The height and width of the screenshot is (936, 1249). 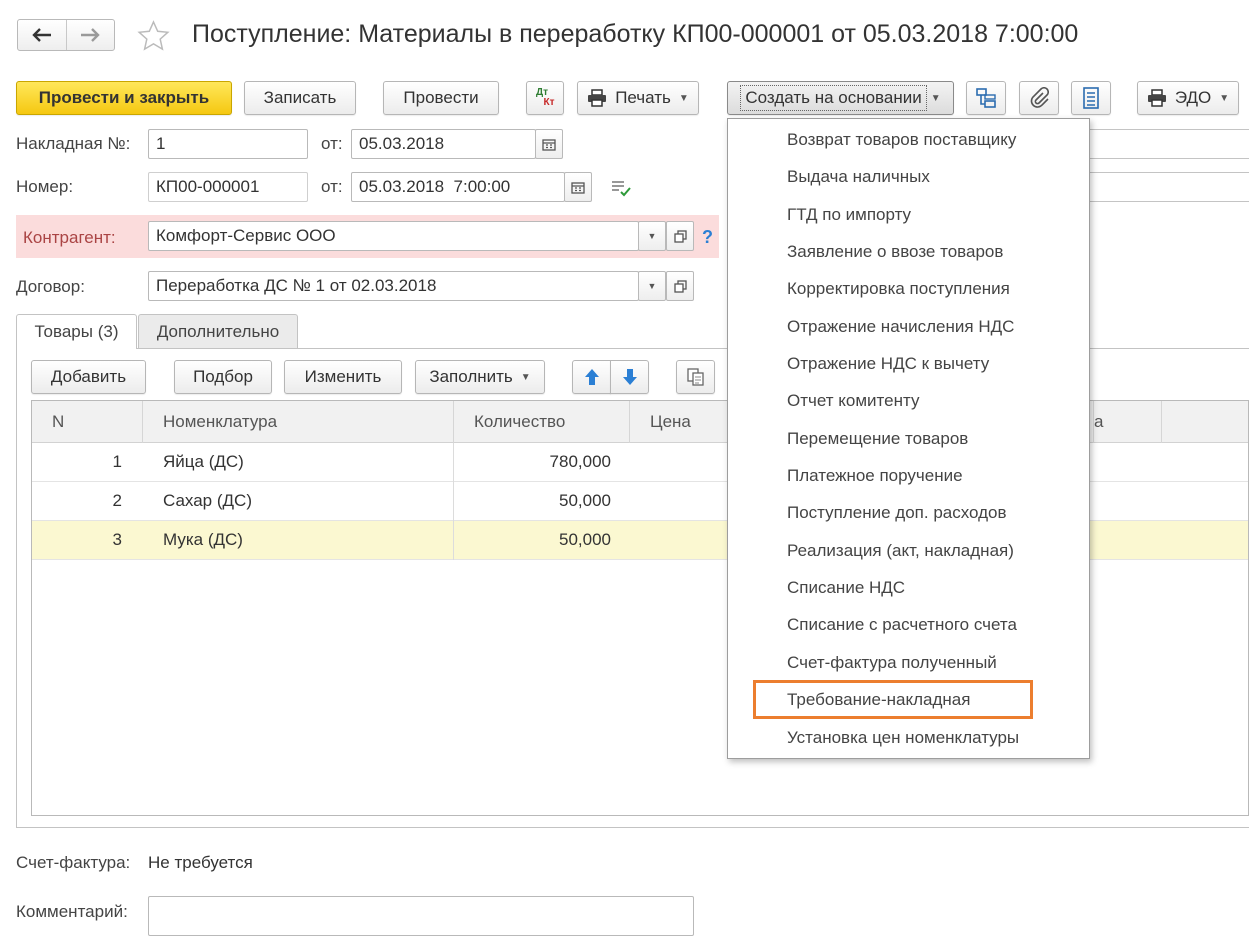 I want to click on forward-button, so click(x=91, y=35).